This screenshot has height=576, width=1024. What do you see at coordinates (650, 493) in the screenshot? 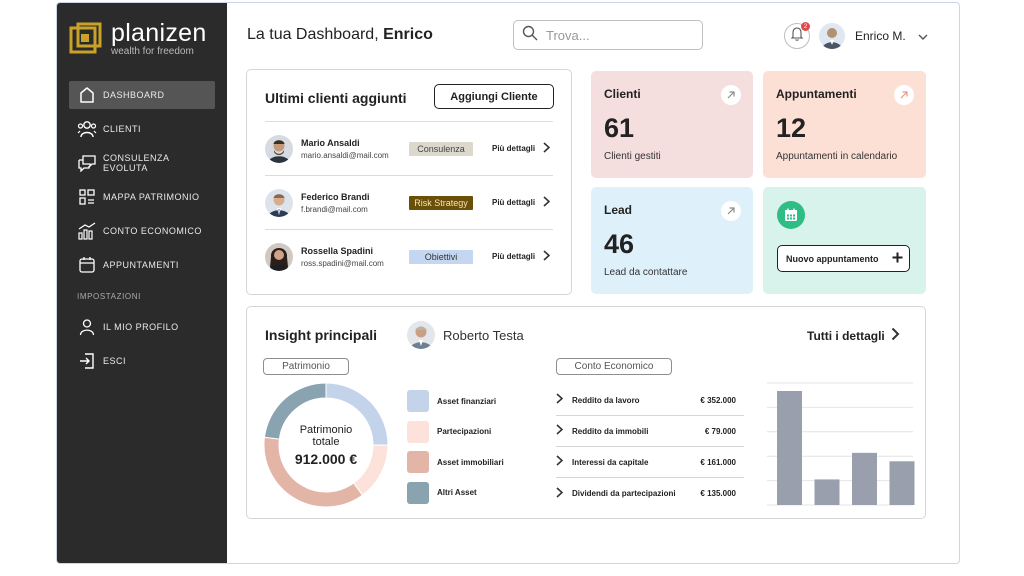
I see `list-item: Dividendi da partecipazioni € 135.000` at bounding box center [650, 493].